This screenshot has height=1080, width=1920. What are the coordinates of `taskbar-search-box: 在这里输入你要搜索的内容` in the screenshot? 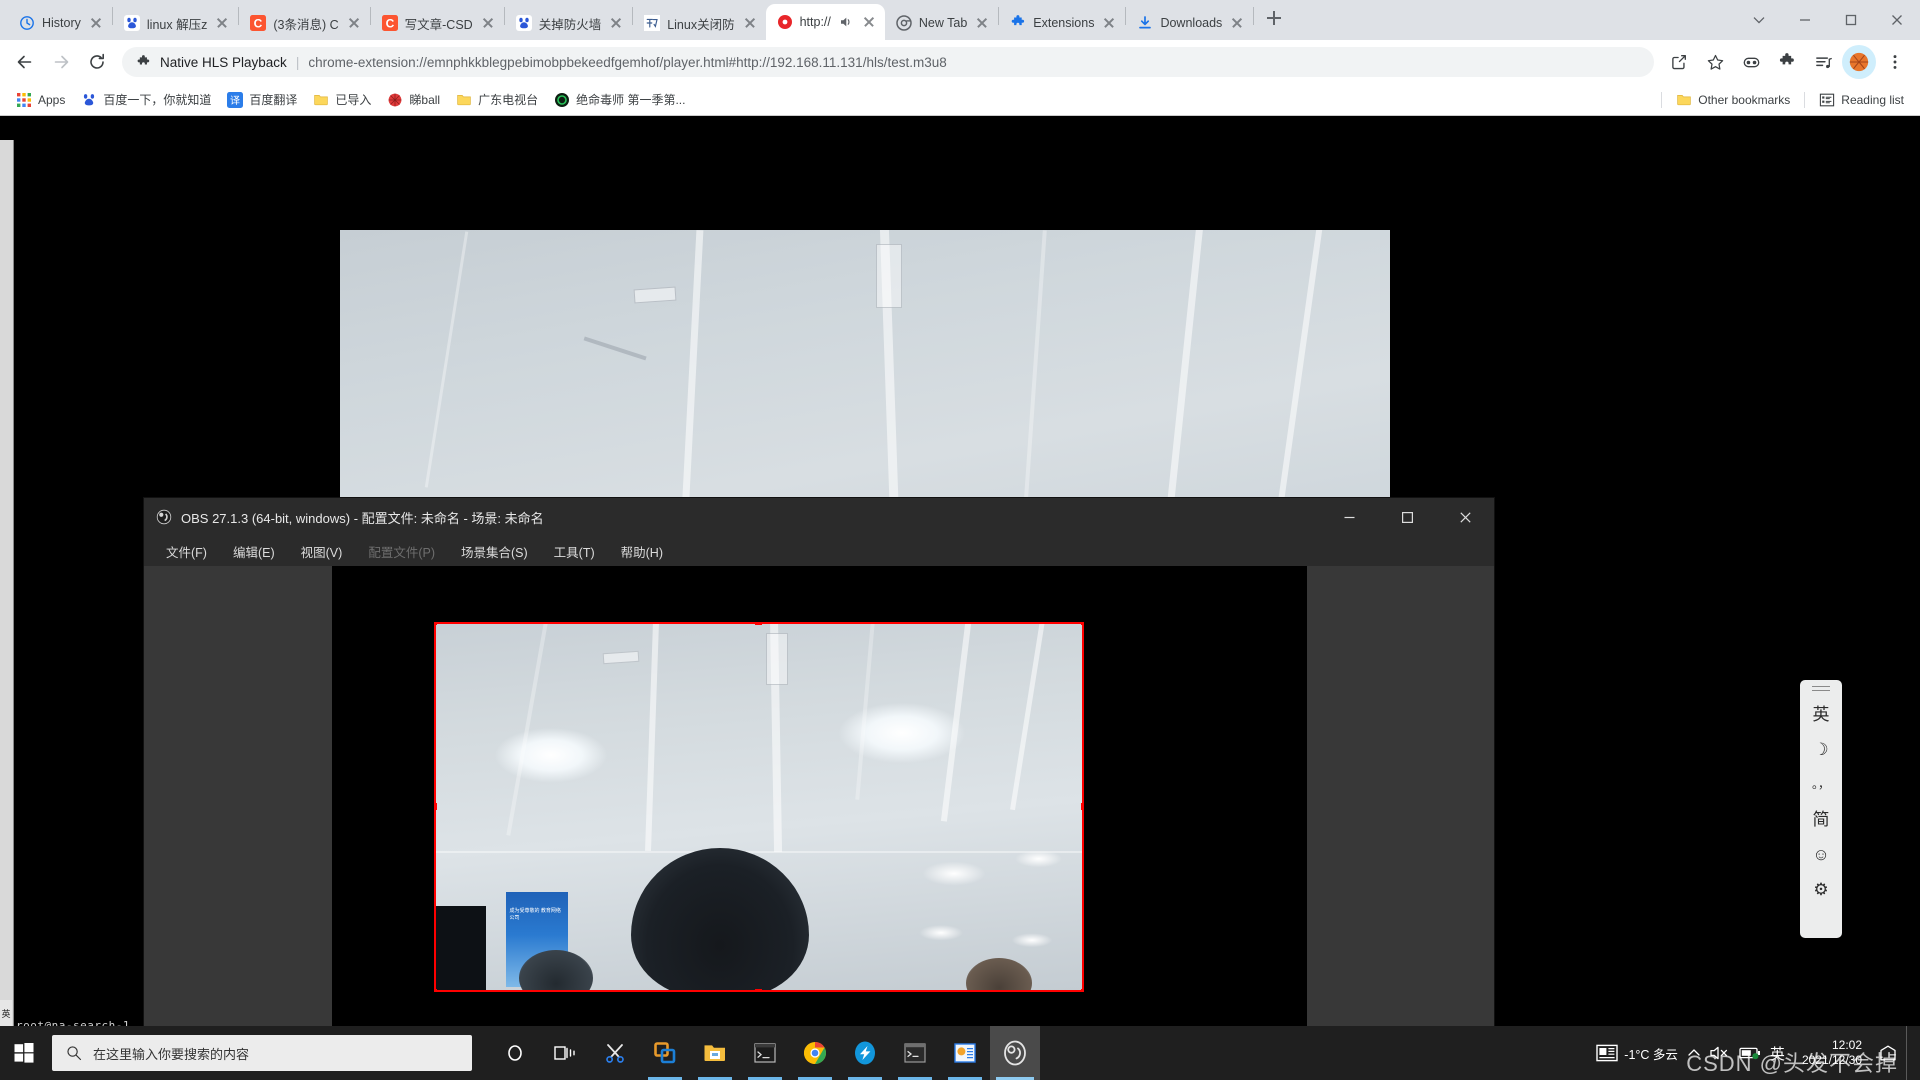 It's located at (262, 1053).